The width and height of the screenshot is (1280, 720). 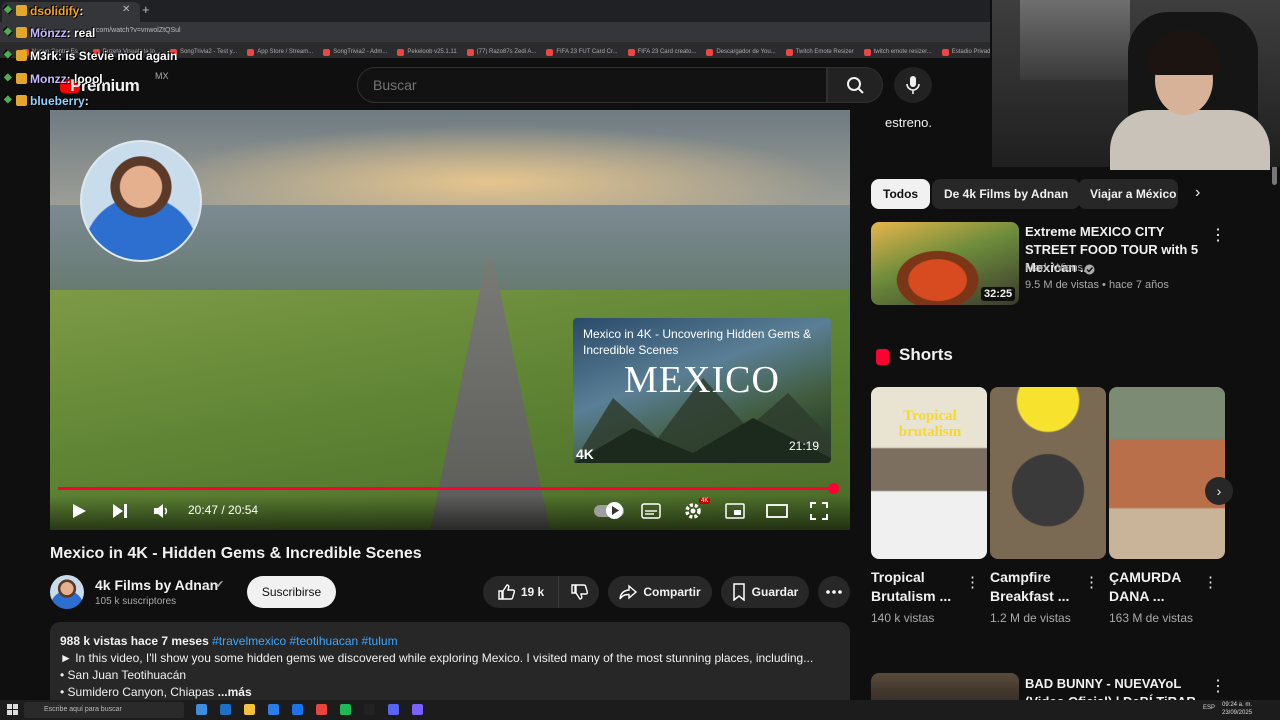 I want to click on thumbs-down-icon, so click(x=579, y=592).